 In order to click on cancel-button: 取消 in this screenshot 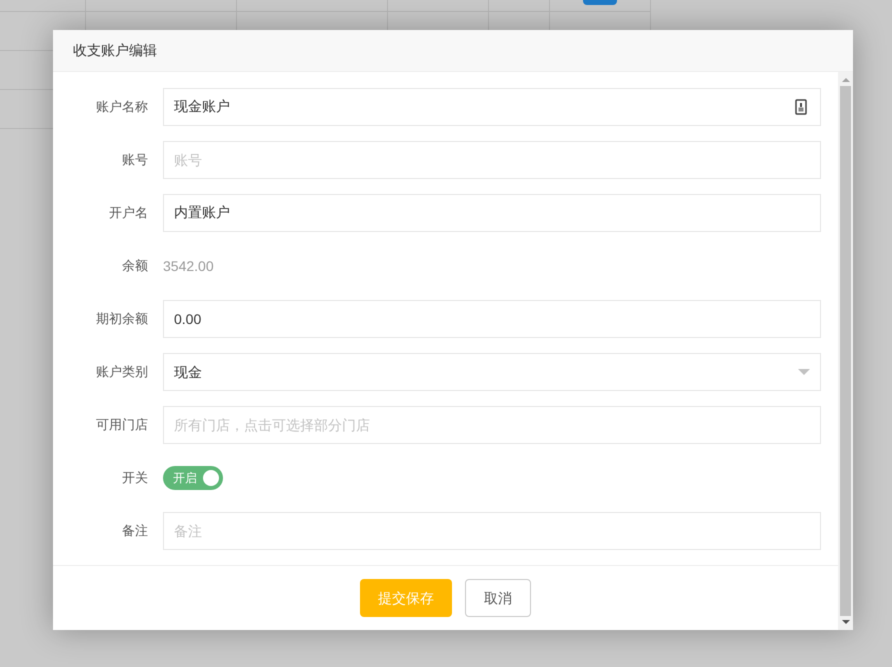, I will do `click(498, 598)`.